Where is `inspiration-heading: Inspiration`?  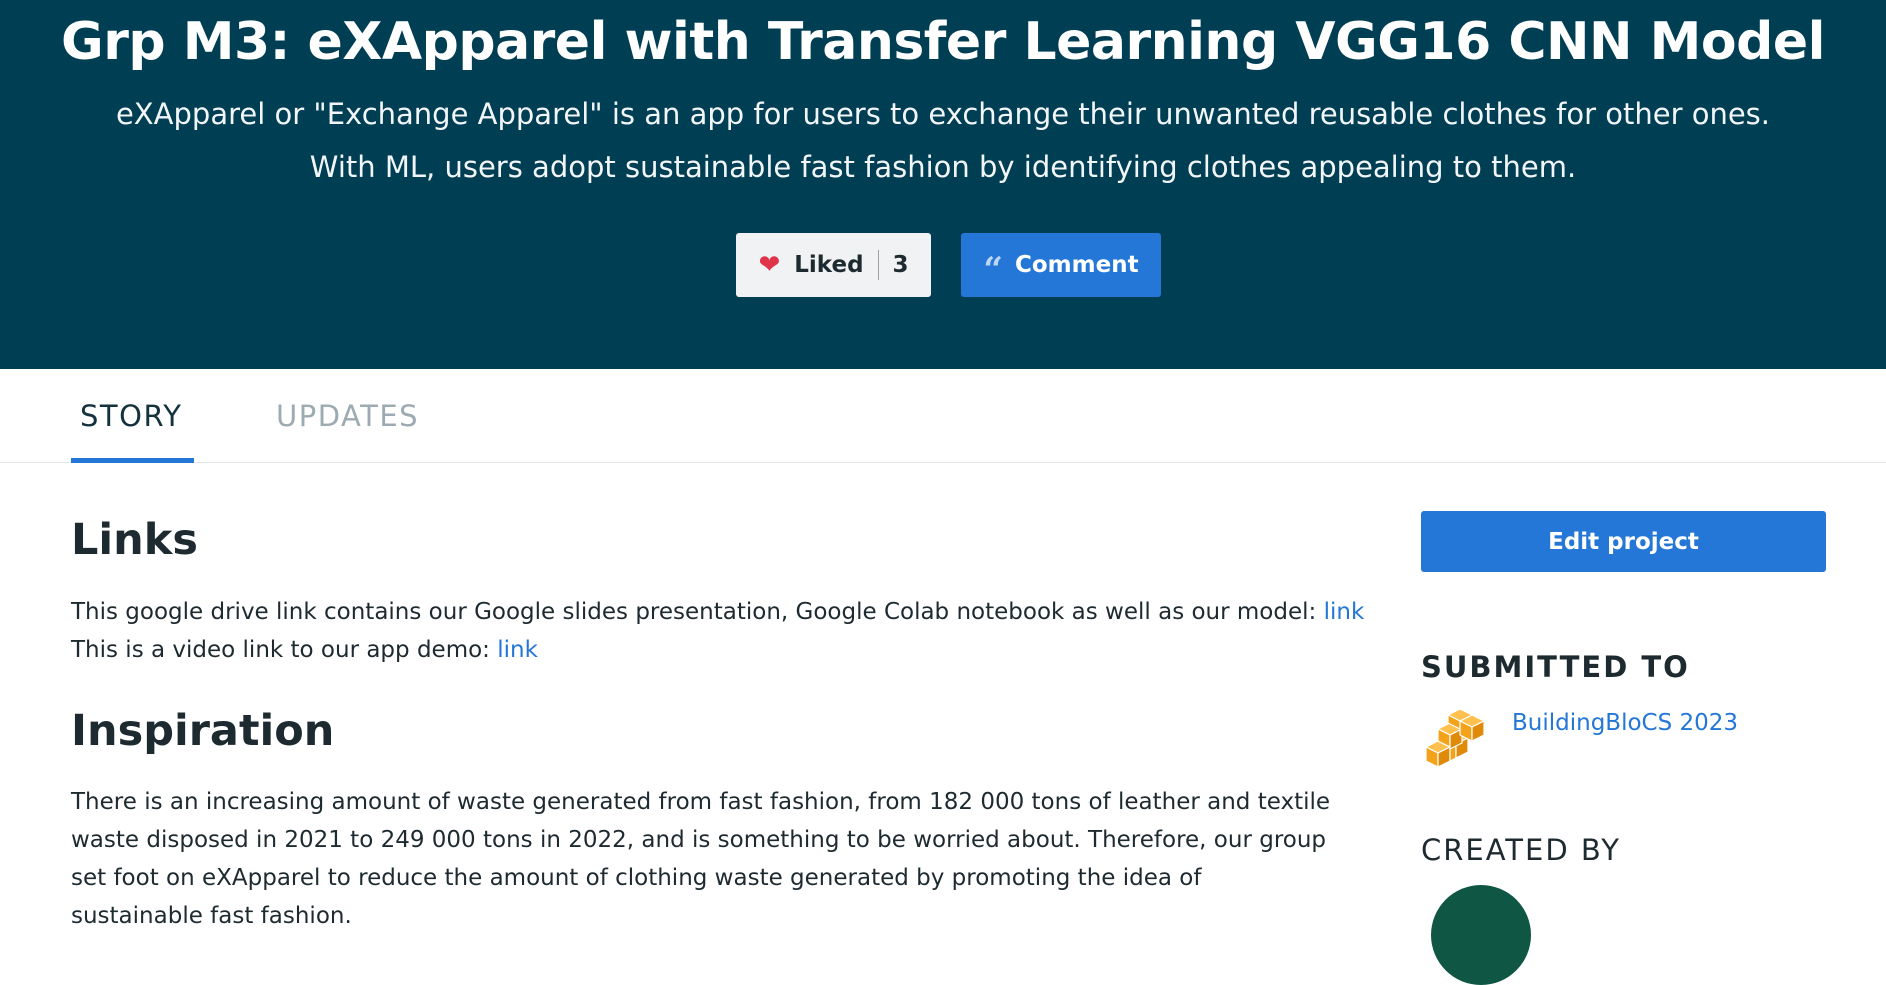 inspiration-heading: Inspiration is located at coordinates (203, 731).